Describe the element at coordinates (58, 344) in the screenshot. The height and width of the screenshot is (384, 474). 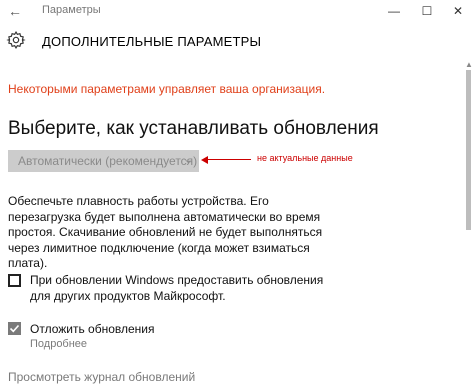
I see `learn-more-link: Подробнее` at that location.